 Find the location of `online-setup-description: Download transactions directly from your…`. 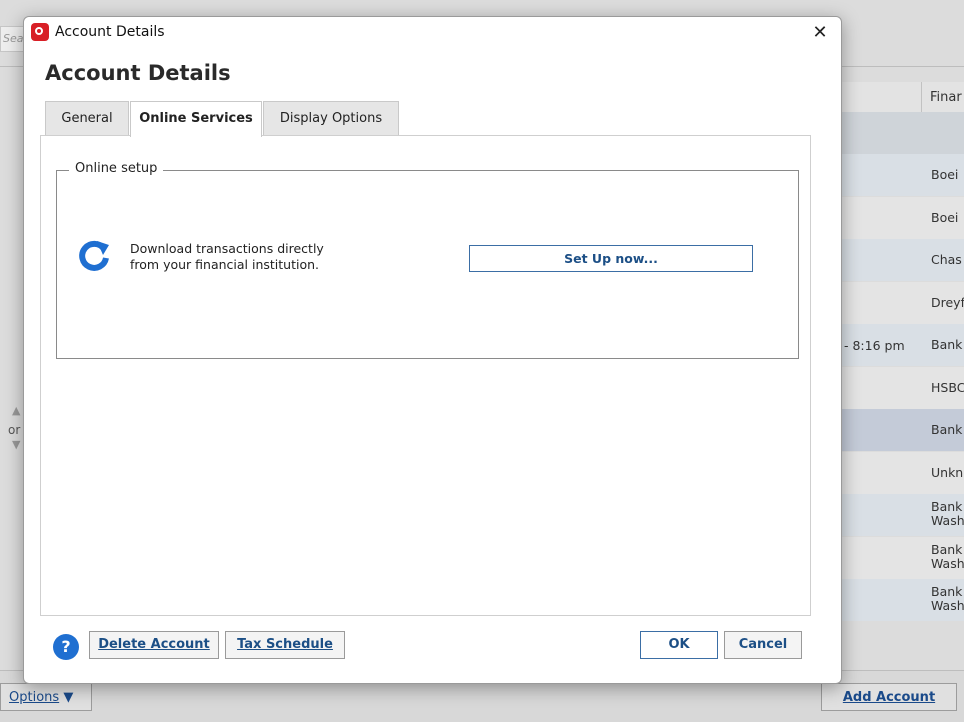

online-setup-description: Download transactions directly from your… is located at coordinates (227, 256).